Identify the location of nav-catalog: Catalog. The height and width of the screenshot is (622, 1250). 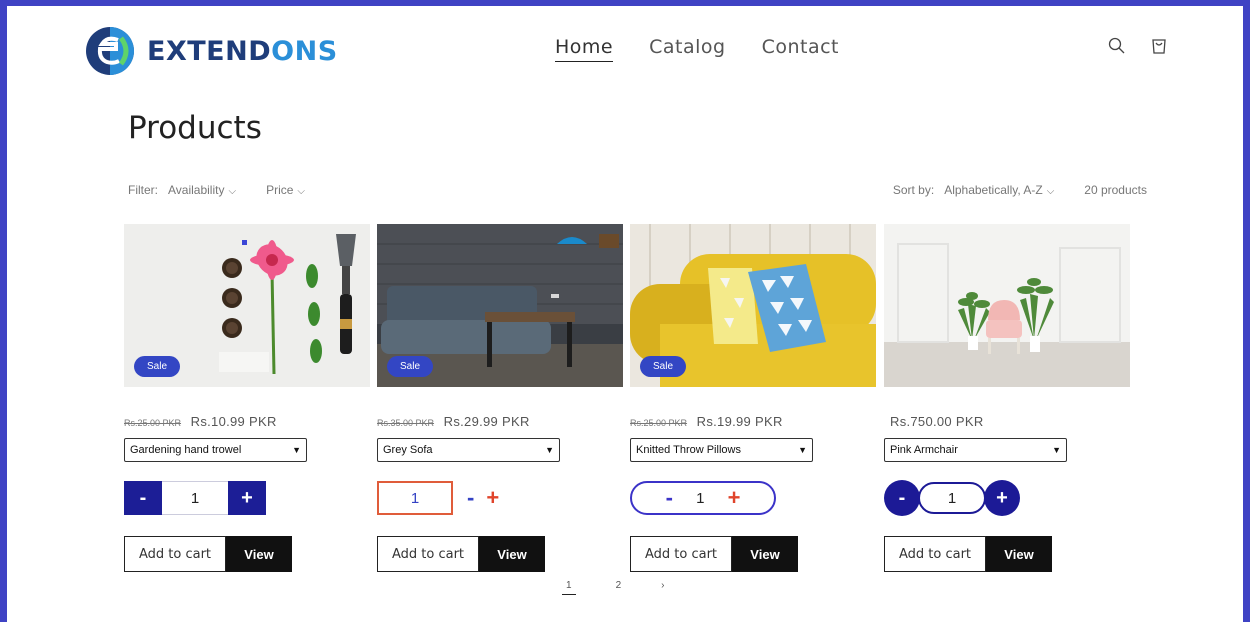
(687, 49).